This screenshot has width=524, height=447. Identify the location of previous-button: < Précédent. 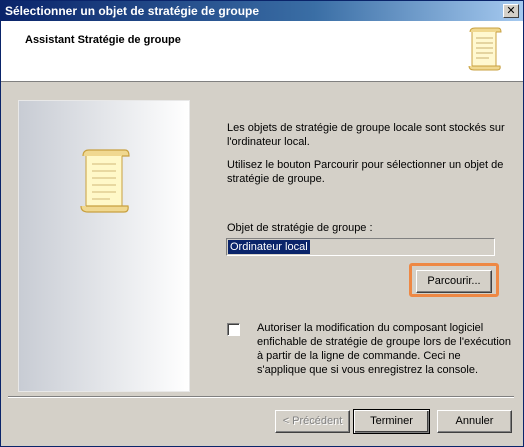
(312, 421).